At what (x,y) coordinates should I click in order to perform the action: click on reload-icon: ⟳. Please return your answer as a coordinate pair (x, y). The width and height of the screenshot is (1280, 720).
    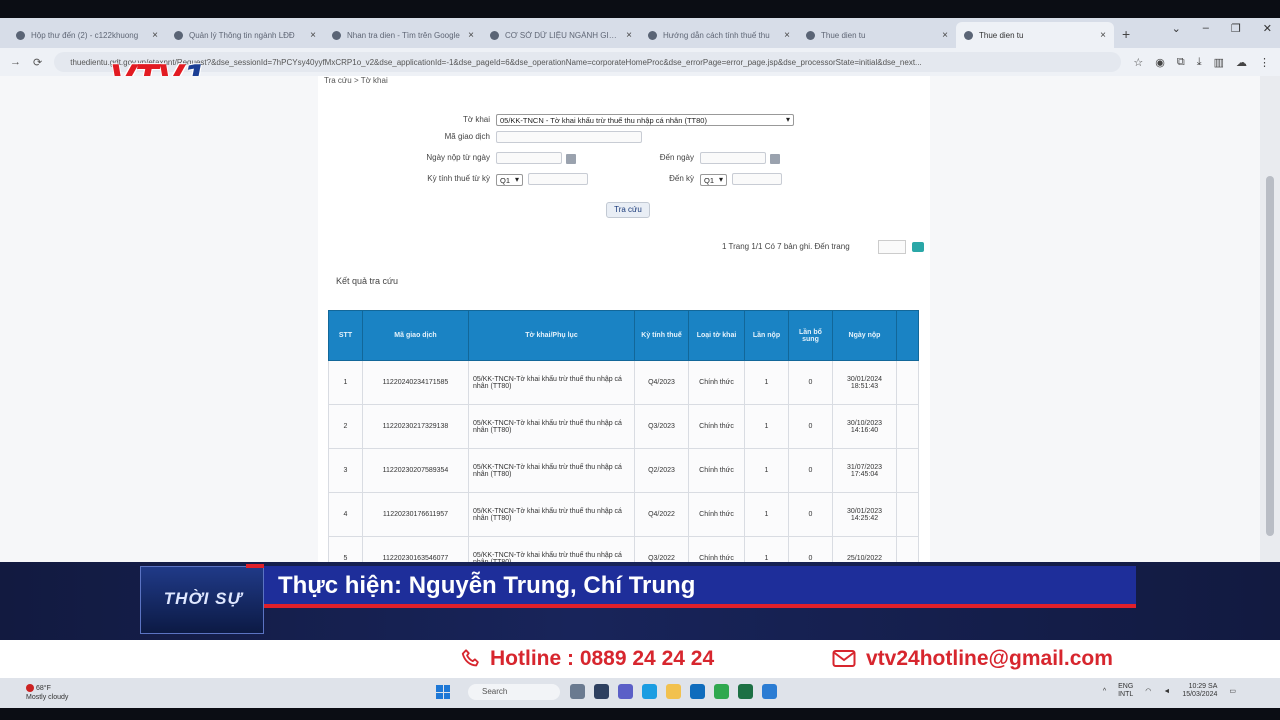
    Looking at the image, I should click on (37, 62).